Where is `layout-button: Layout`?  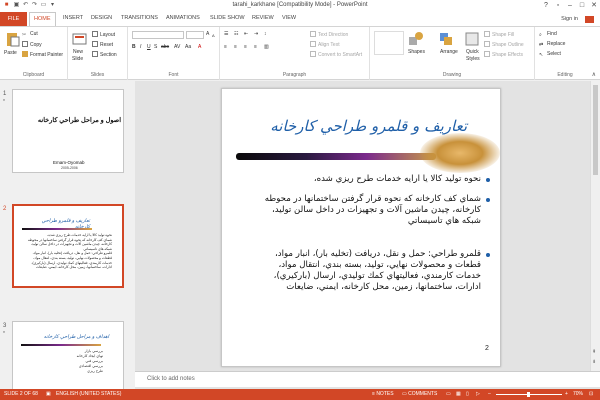
layout-button: Layout is located at coordinates (103, 35).